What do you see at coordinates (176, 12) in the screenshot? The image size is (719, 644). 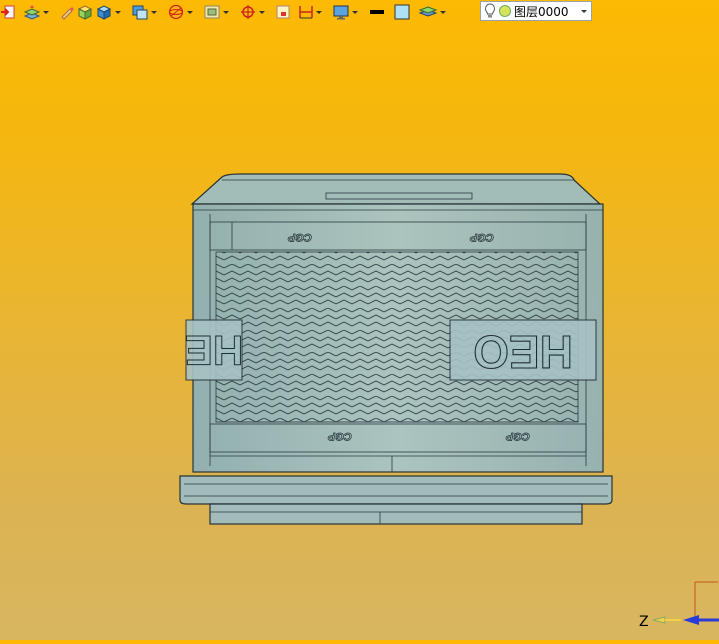 I see `sphere-wireframe-icon` at bounding box center [176, 12].